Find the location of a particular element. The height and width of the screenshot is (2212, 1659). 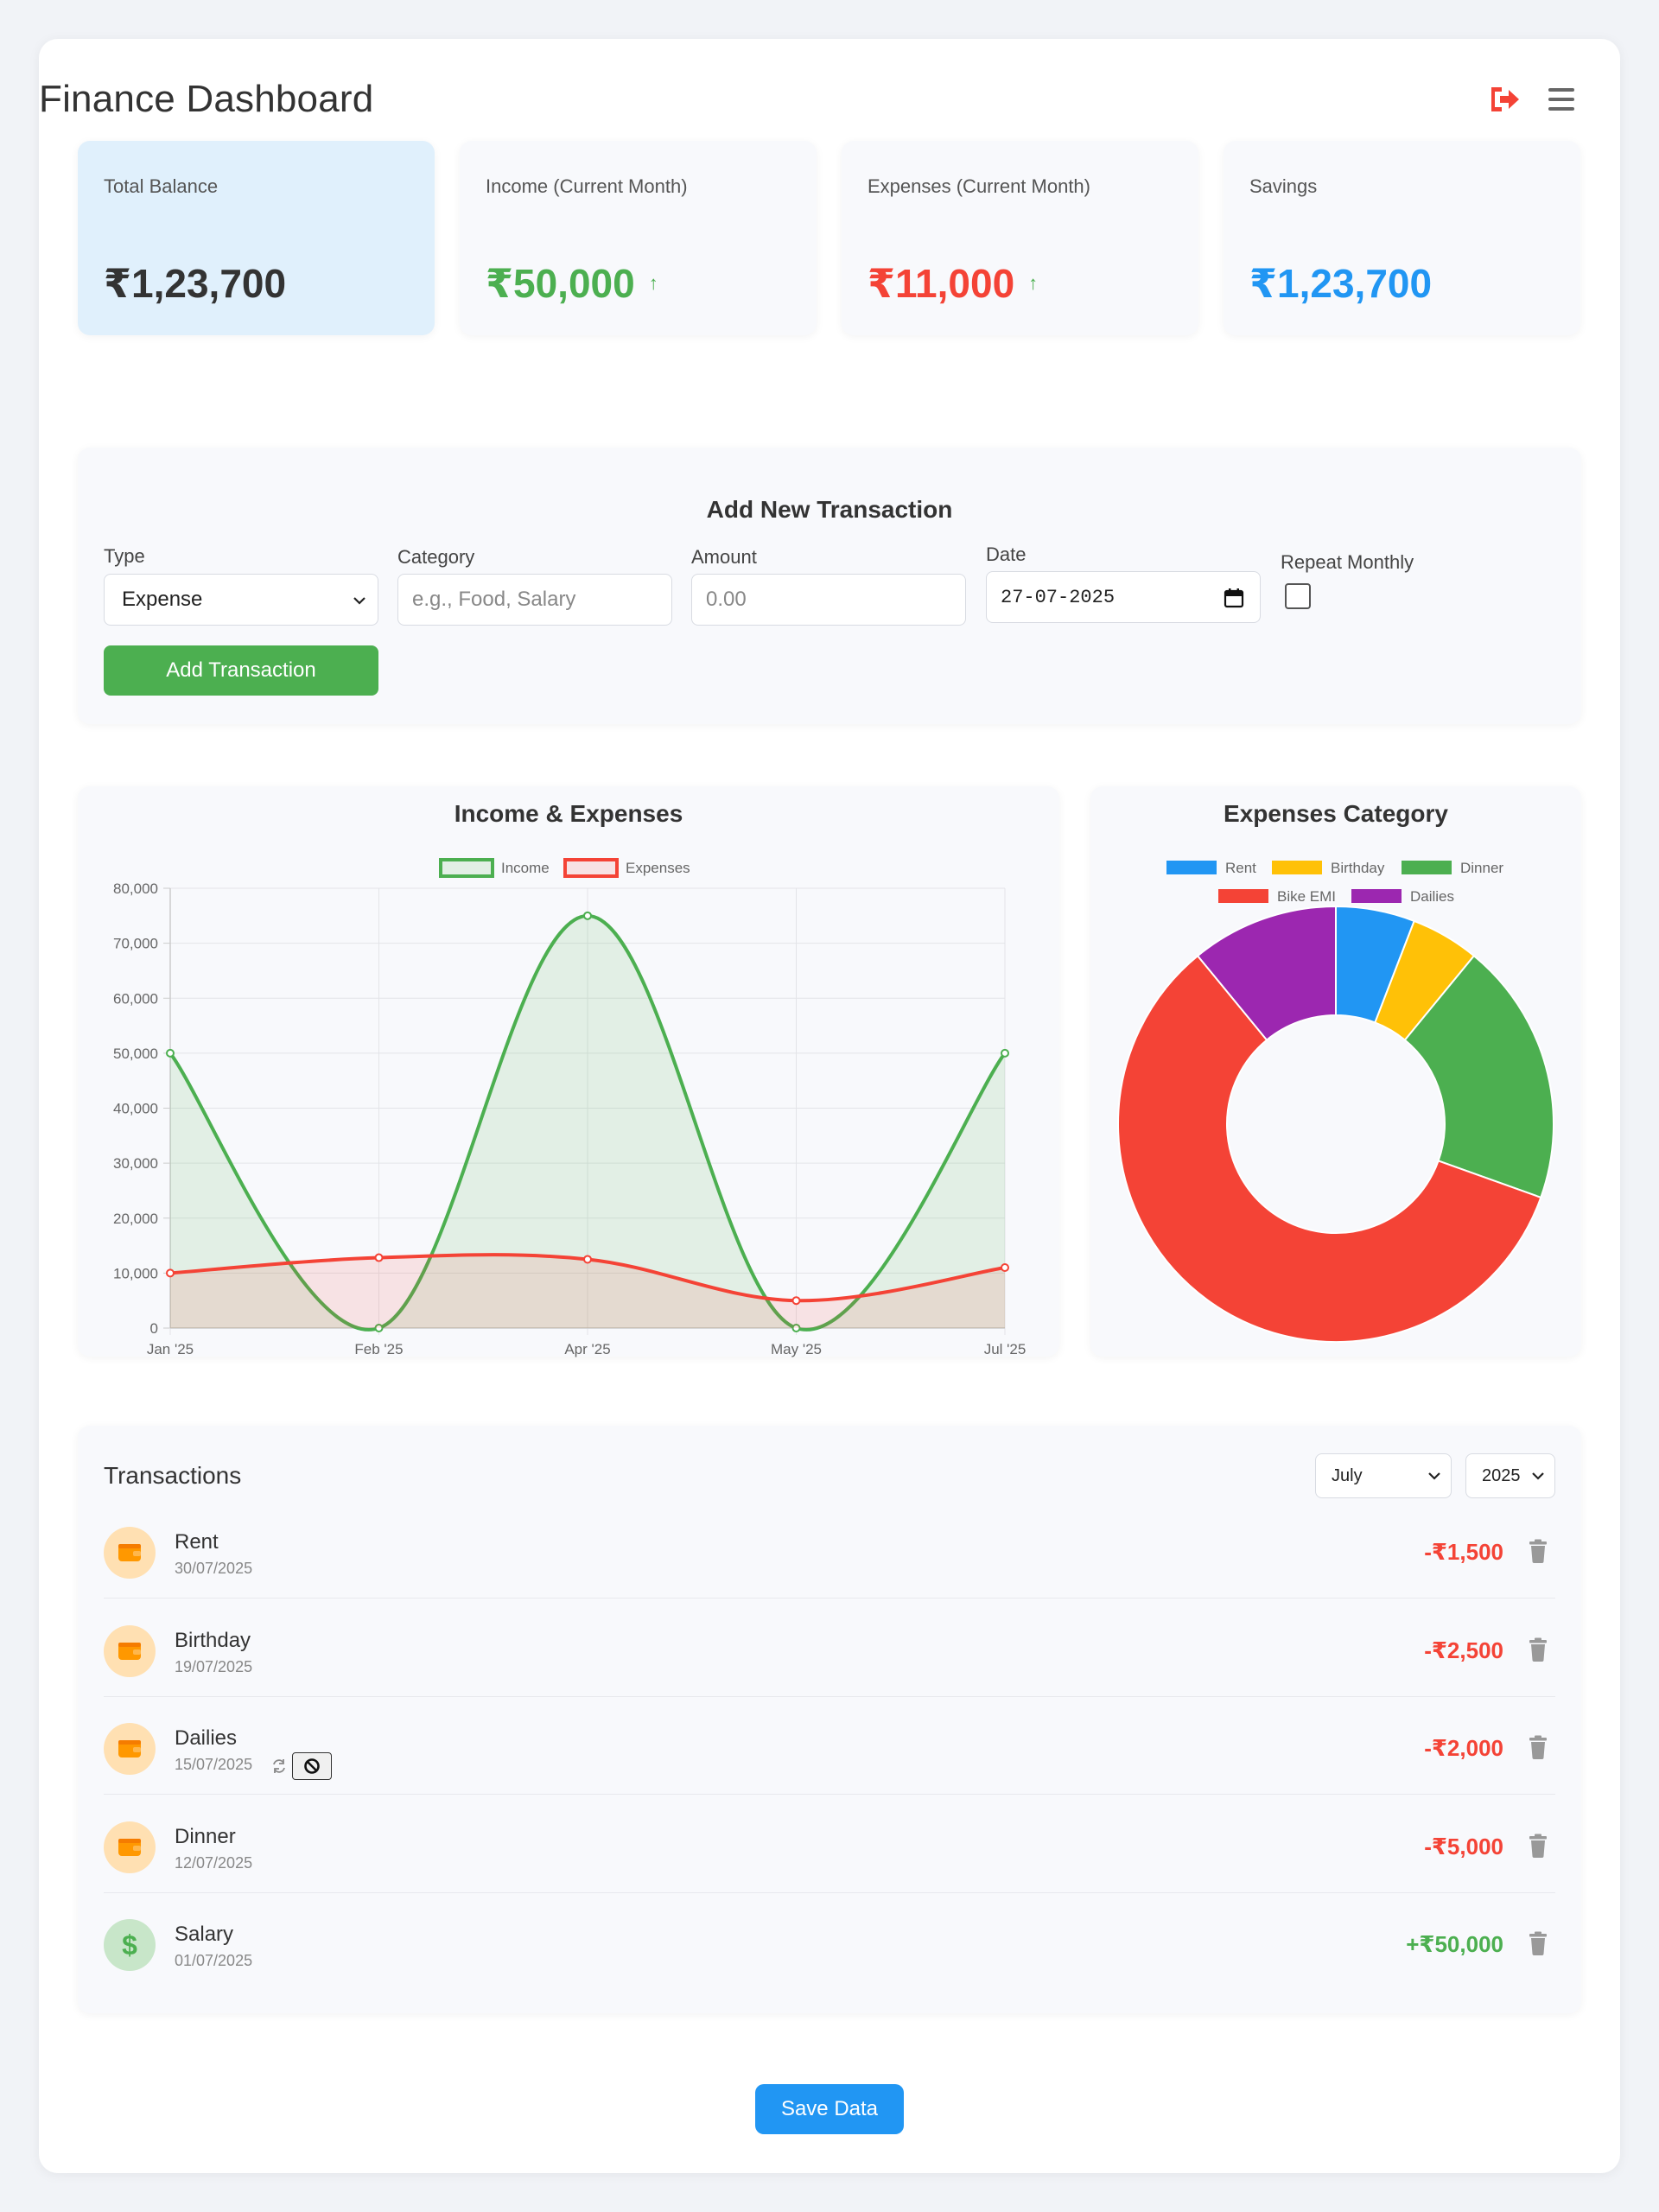

type-select: Expense is located at coordinates (241, 600).